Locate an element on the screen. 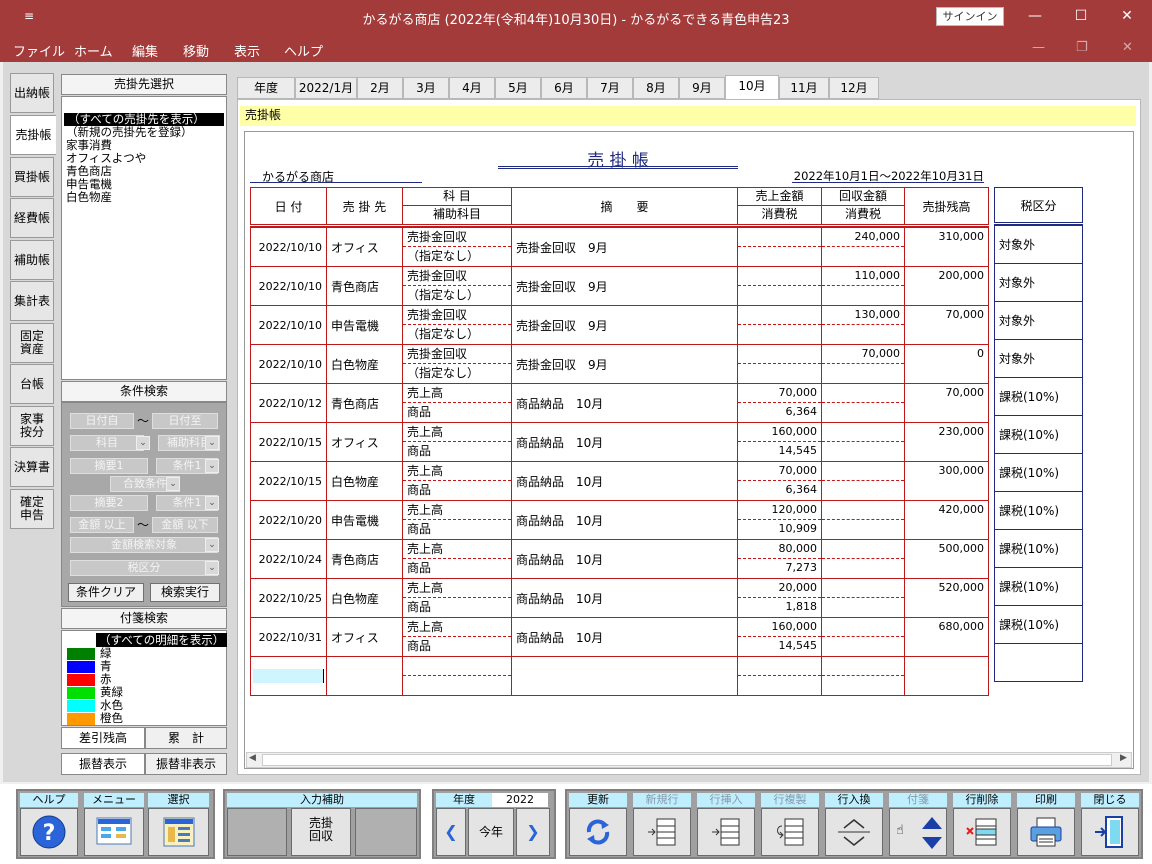  total-subtab: 累 計 is located at coordinates (186, 738).